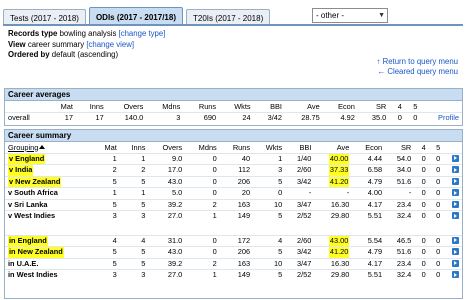 This screenshot has width=466, height=300. Describe the element at coordinates (233, 263) in the screenshot. I see `table-row: in U.A.E. 5 5 39.2 2 163 10 3/47 16.30 4.17 23.4 0 0` at that location.